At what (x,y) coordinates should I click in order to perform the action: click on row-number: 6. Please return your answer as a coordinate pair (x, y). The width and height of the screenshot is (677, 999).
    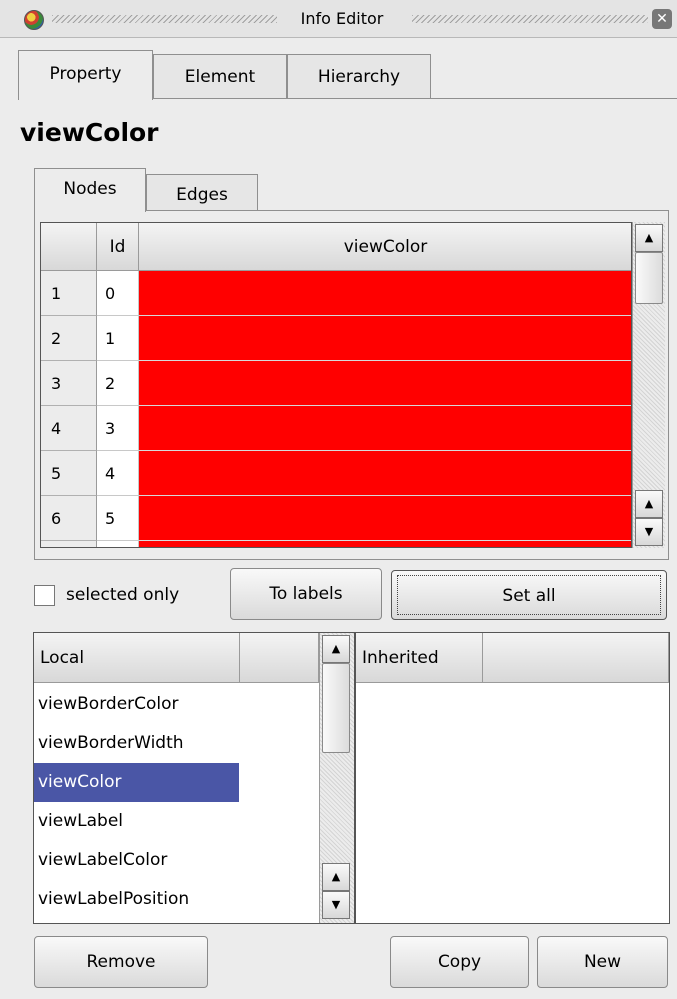
    Looking at the image, I should click on (69, 518).